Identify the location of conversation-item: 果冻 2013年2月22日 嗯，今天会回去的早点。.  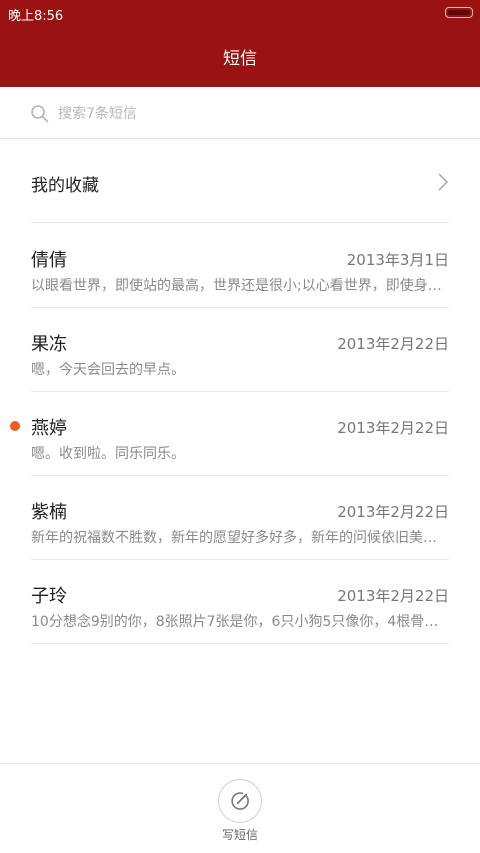
(240, 350).